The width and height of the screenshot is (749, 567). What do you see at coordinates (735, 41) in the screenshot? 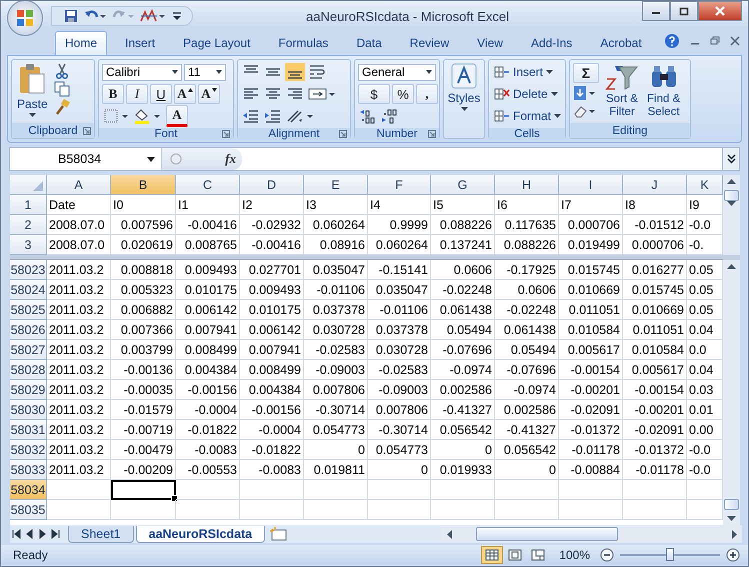
I see `close-icon` at bounding box center [735, 41].